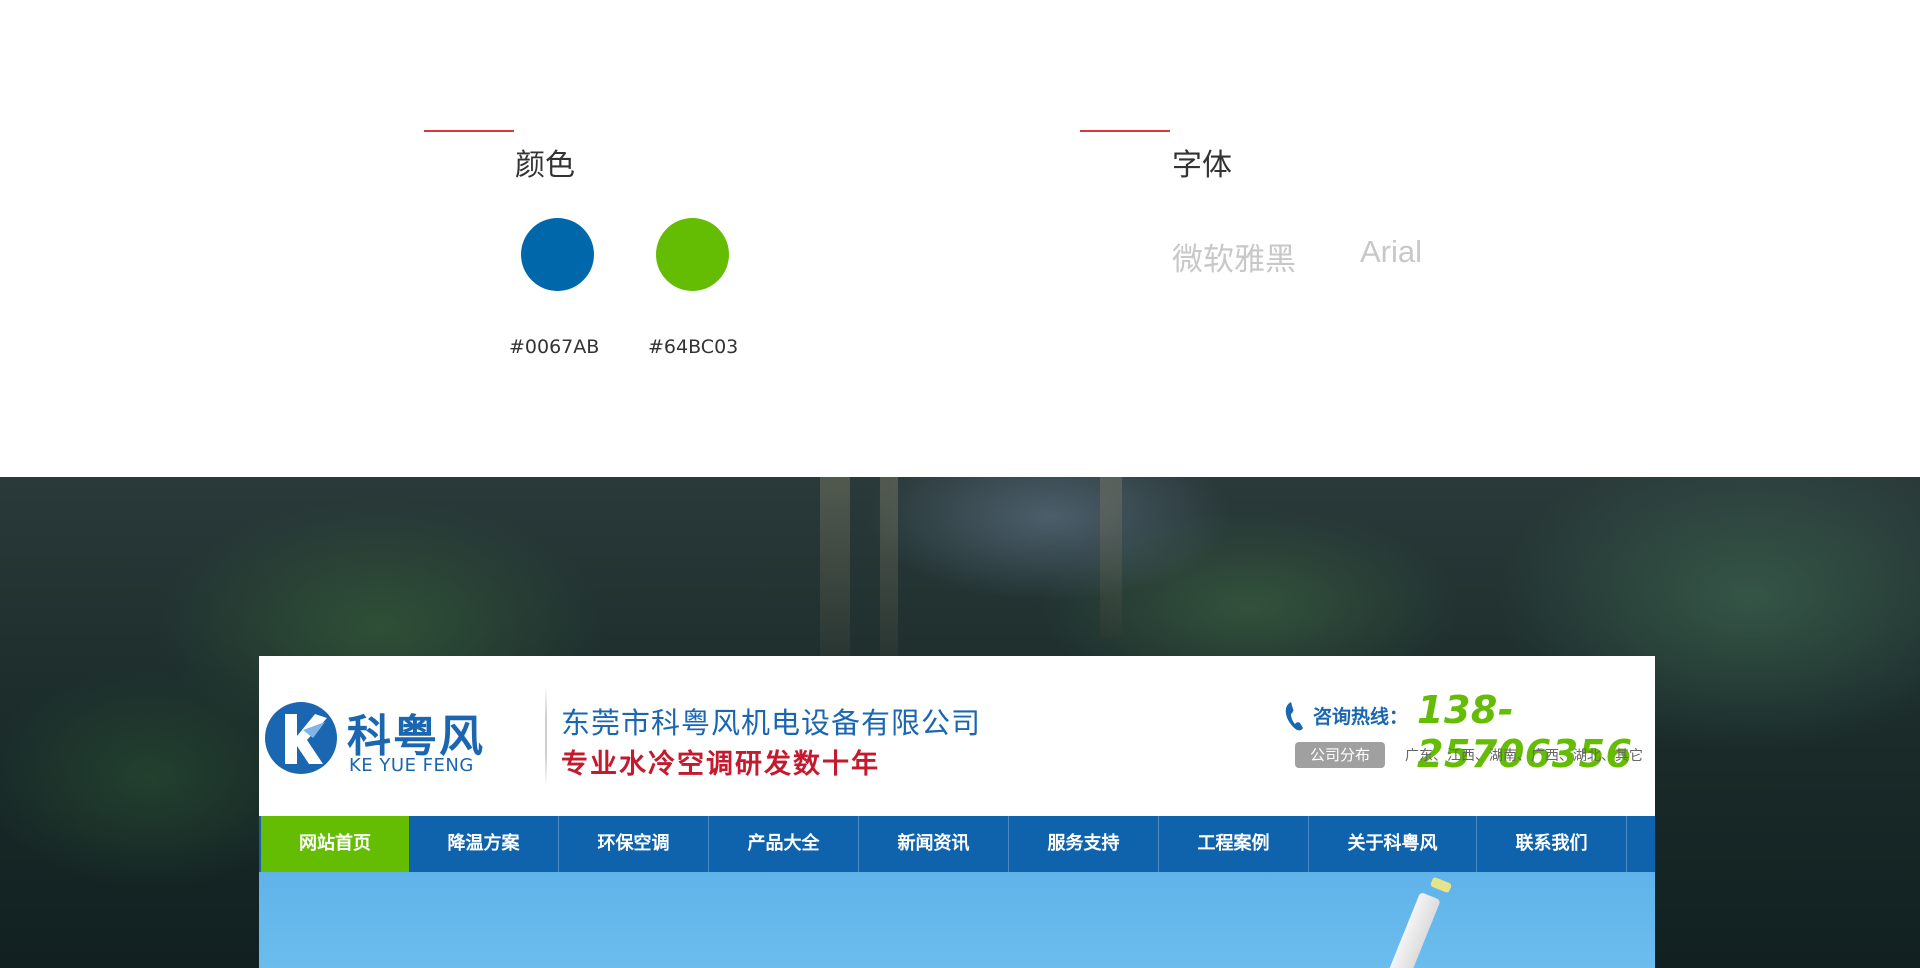 The height and width of the screenshot is (968, 1920). I want to click on nav-item-cases: 工程案例, so click(1234, 844).